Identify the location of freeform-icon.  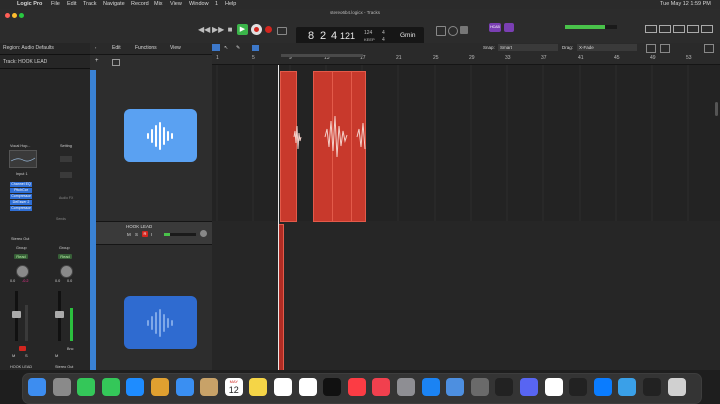
(307, 387).